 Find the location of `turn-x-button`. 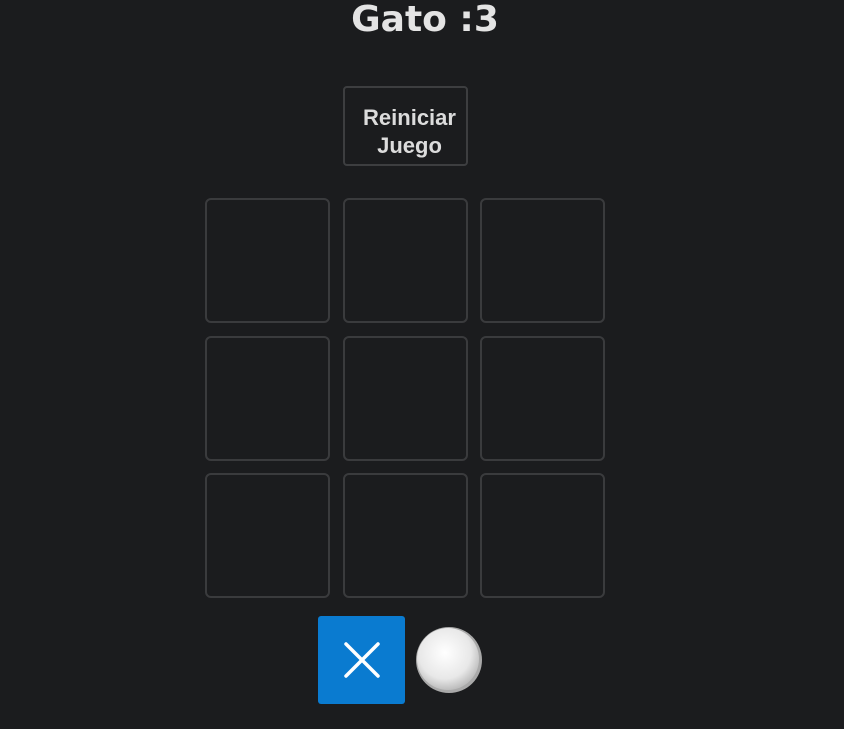

turn-x-button is located at coordinates (361, 660).